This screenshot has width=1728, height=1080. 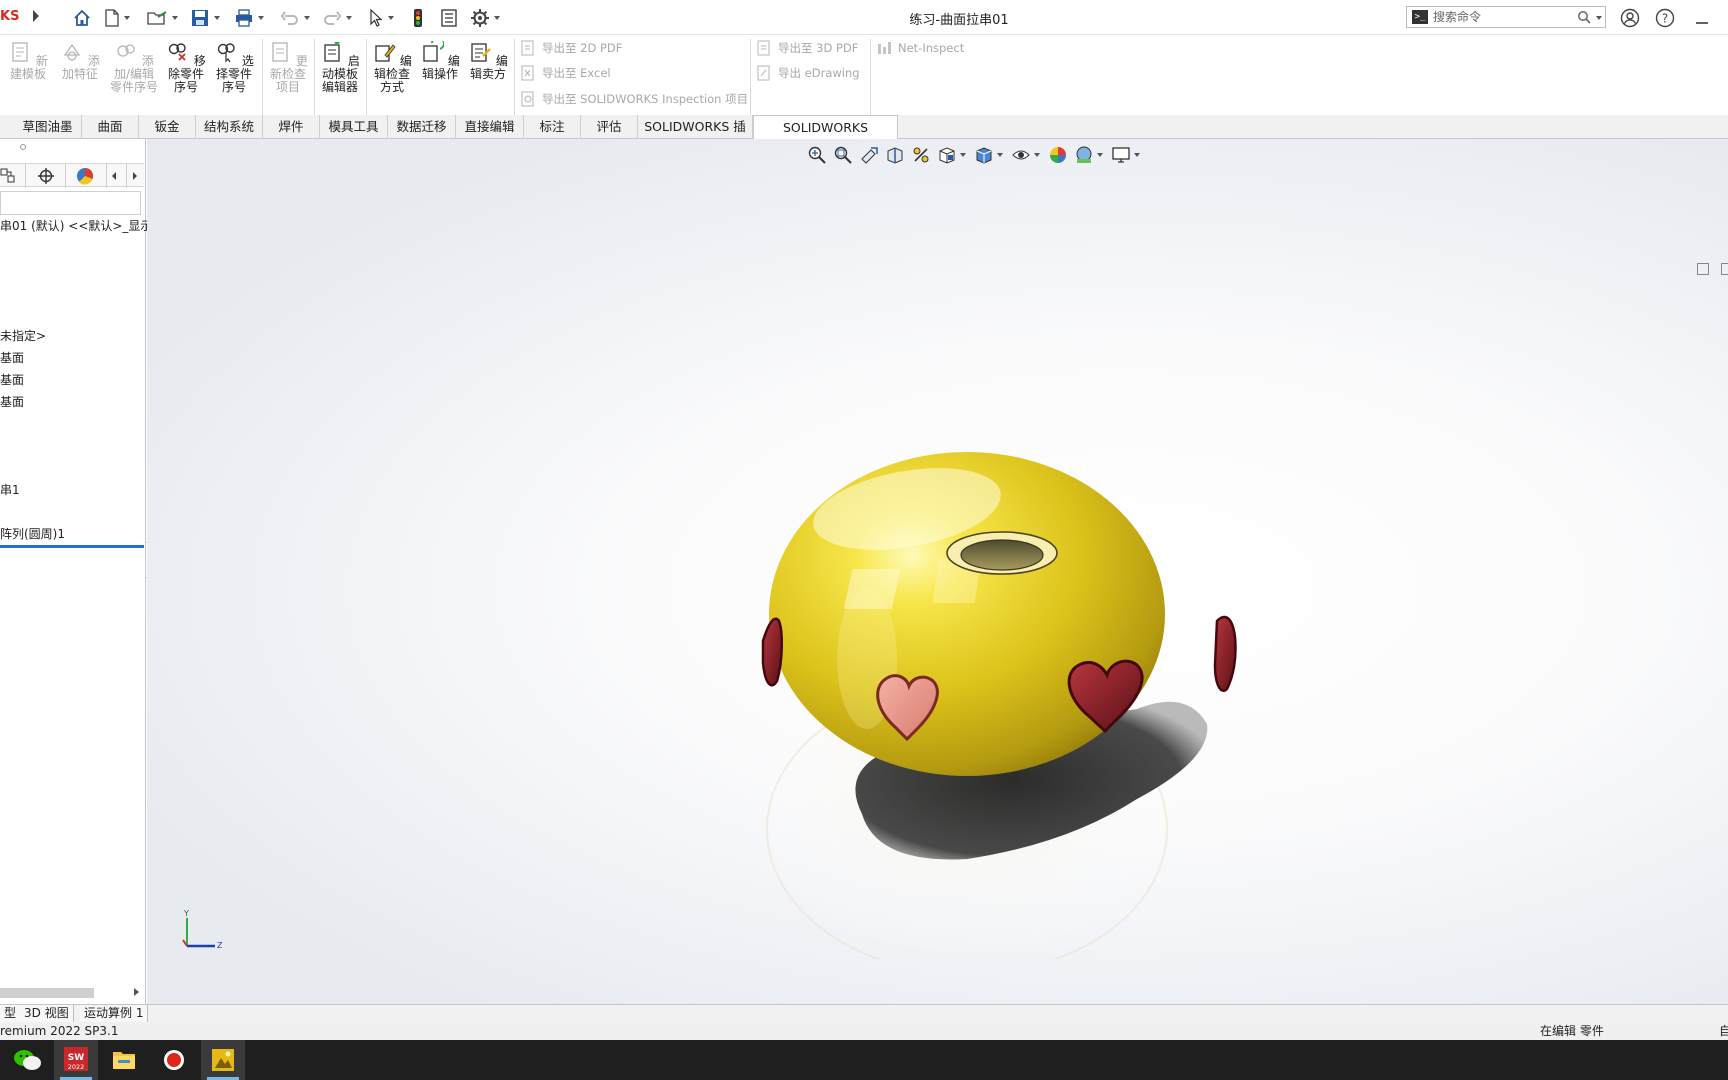 I want to click on tree-horizontal-scrollbar, so click(x=72, y=992).